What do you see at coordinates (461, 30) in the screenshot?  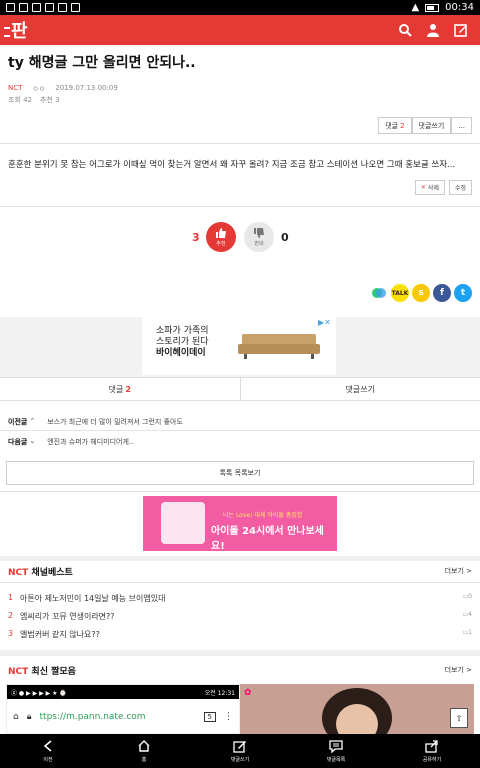 I see `write-icon` at bounding box center [461, 30].